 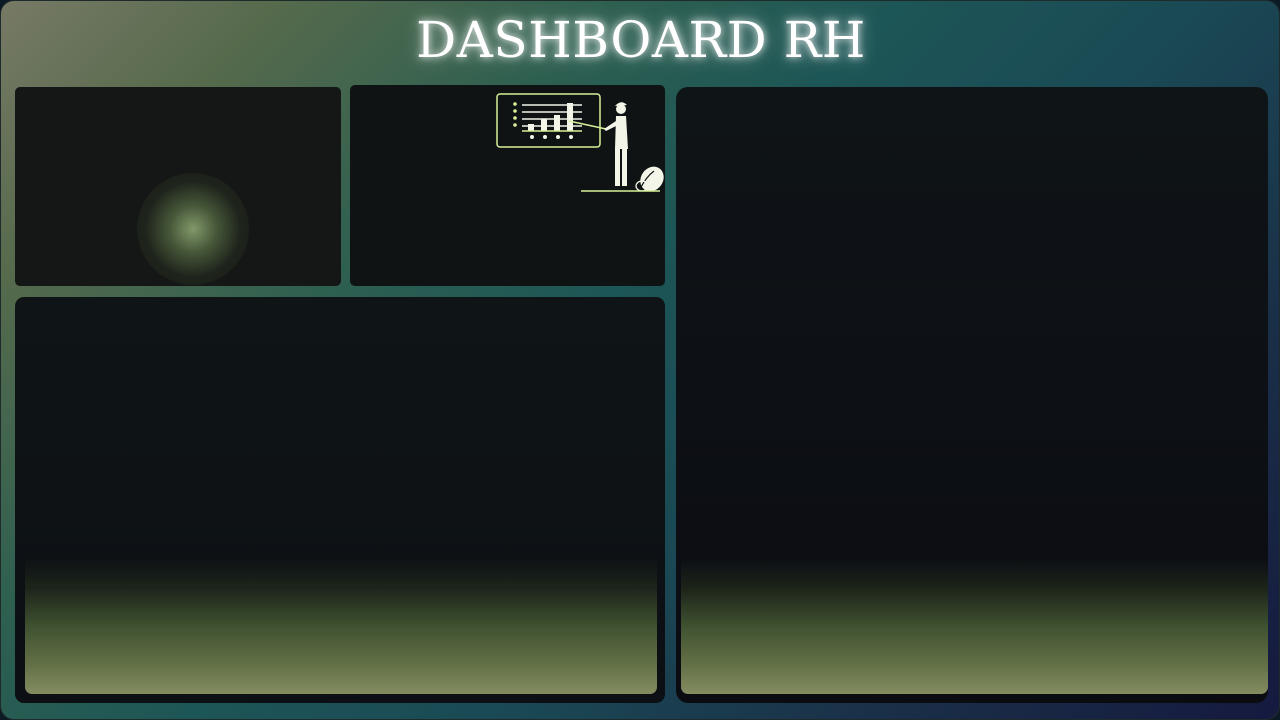 What do you see at coordinates (641, 40) in the screenshot?
I see `page-title: DASHBOARD RH` at bounding box center [641, 40].